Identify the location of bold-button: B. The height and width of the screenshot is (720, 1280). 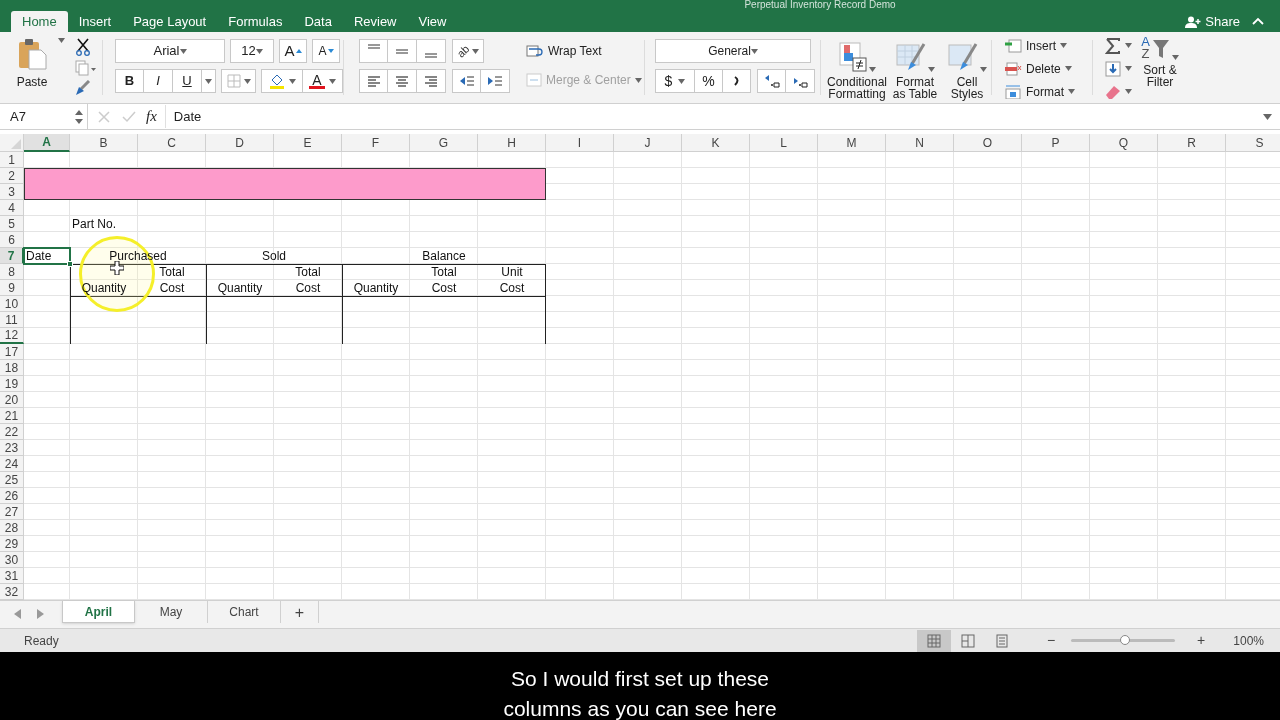
(129, 81).